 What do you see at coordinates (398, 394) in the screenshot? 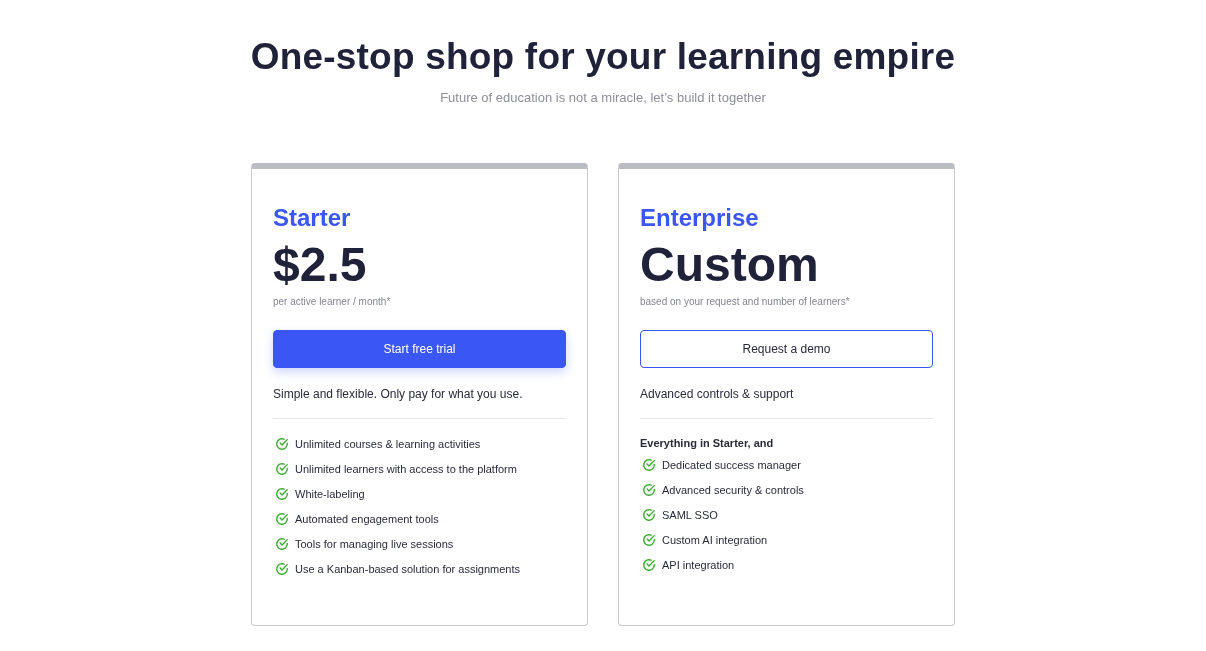
I see `plan-summary: Simple and flexible. Only pay for what you use.` at bounding box center [398, 394].